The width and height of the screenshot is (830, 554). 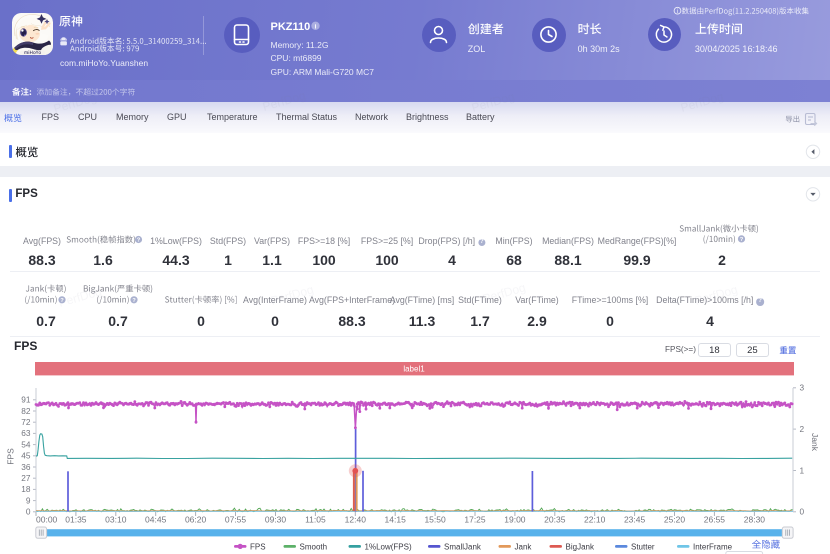 What do you see at coordinates (26, 489) in the screenshot?
I see `svg-text: 18` at bounding box center [26, 489].